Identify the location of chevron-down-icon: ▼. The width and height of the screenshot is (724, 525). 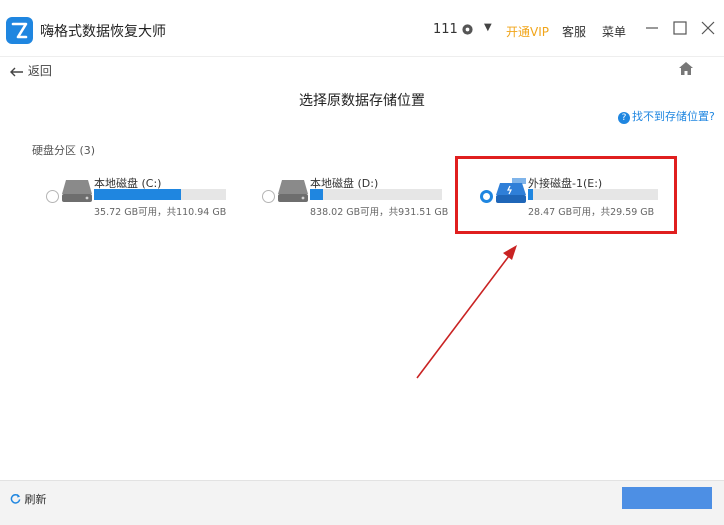
(488, 27).